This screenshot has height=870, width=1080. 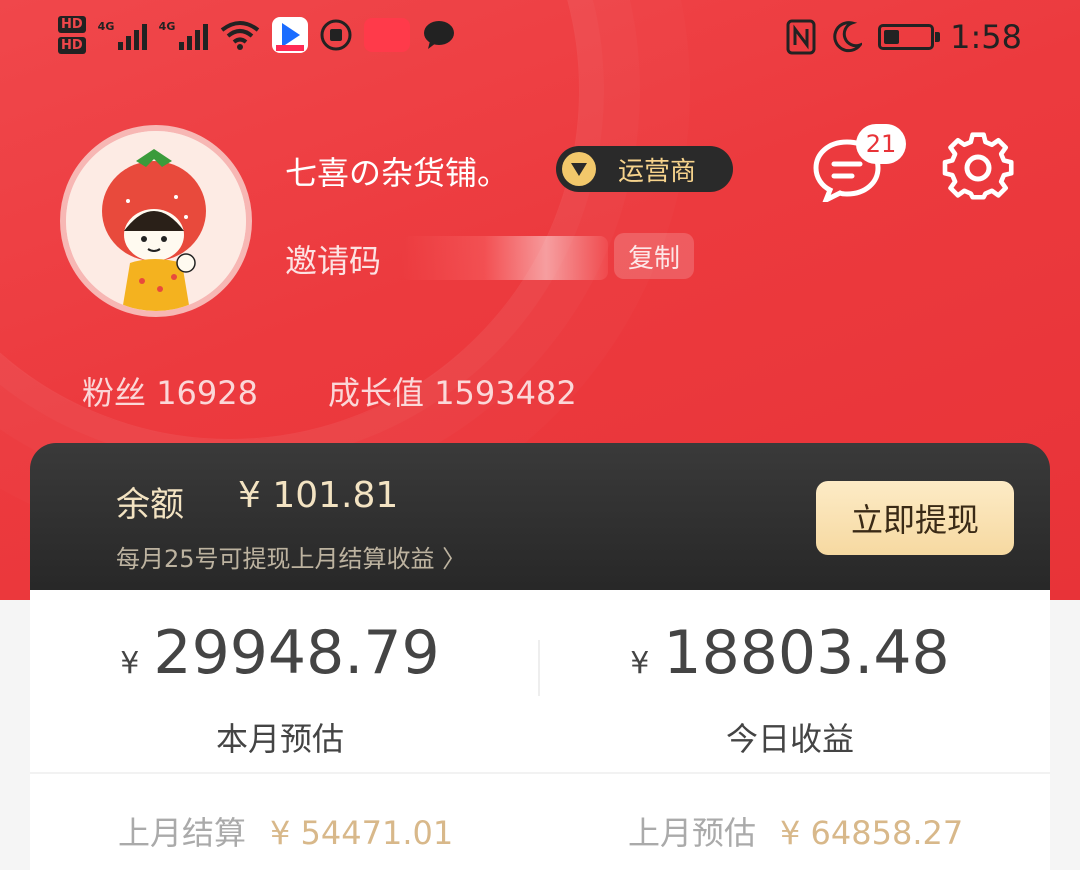 I want to click on wifi-icon, so click(x=239, y=35).